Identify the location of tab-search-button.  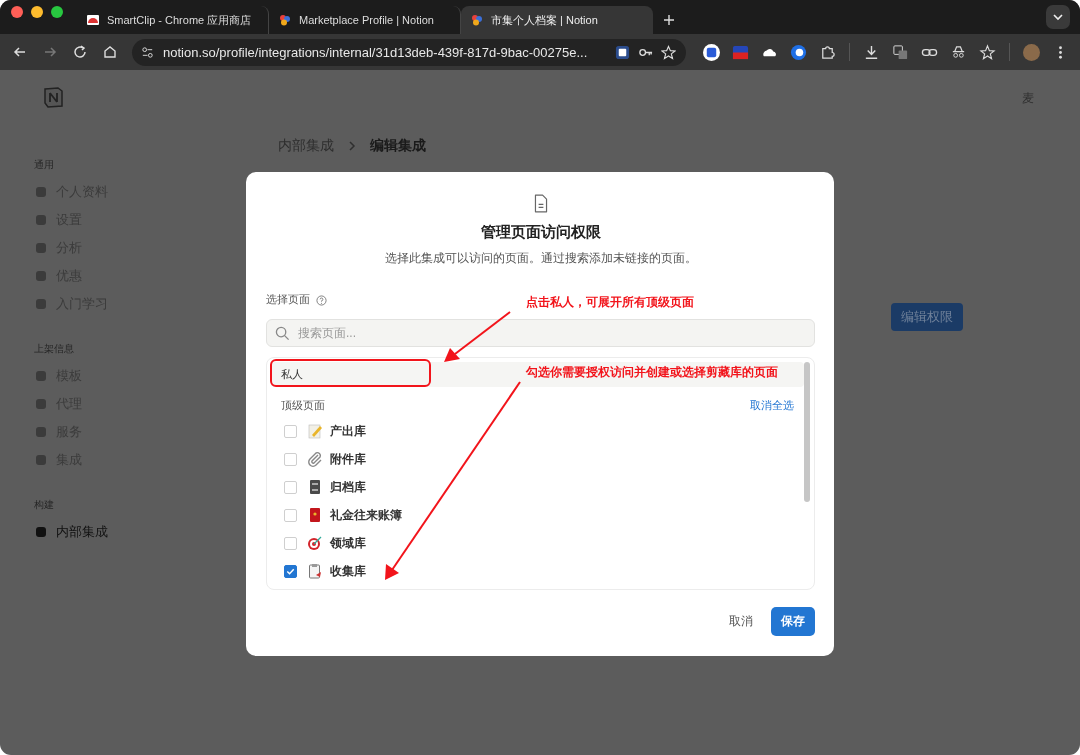
(1058, 17).